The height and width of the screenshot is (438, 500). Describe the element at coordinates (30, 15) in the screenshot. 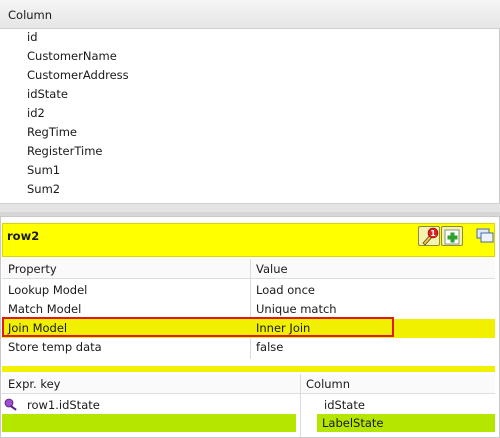

I see `columns-header-label: Column` at that location.